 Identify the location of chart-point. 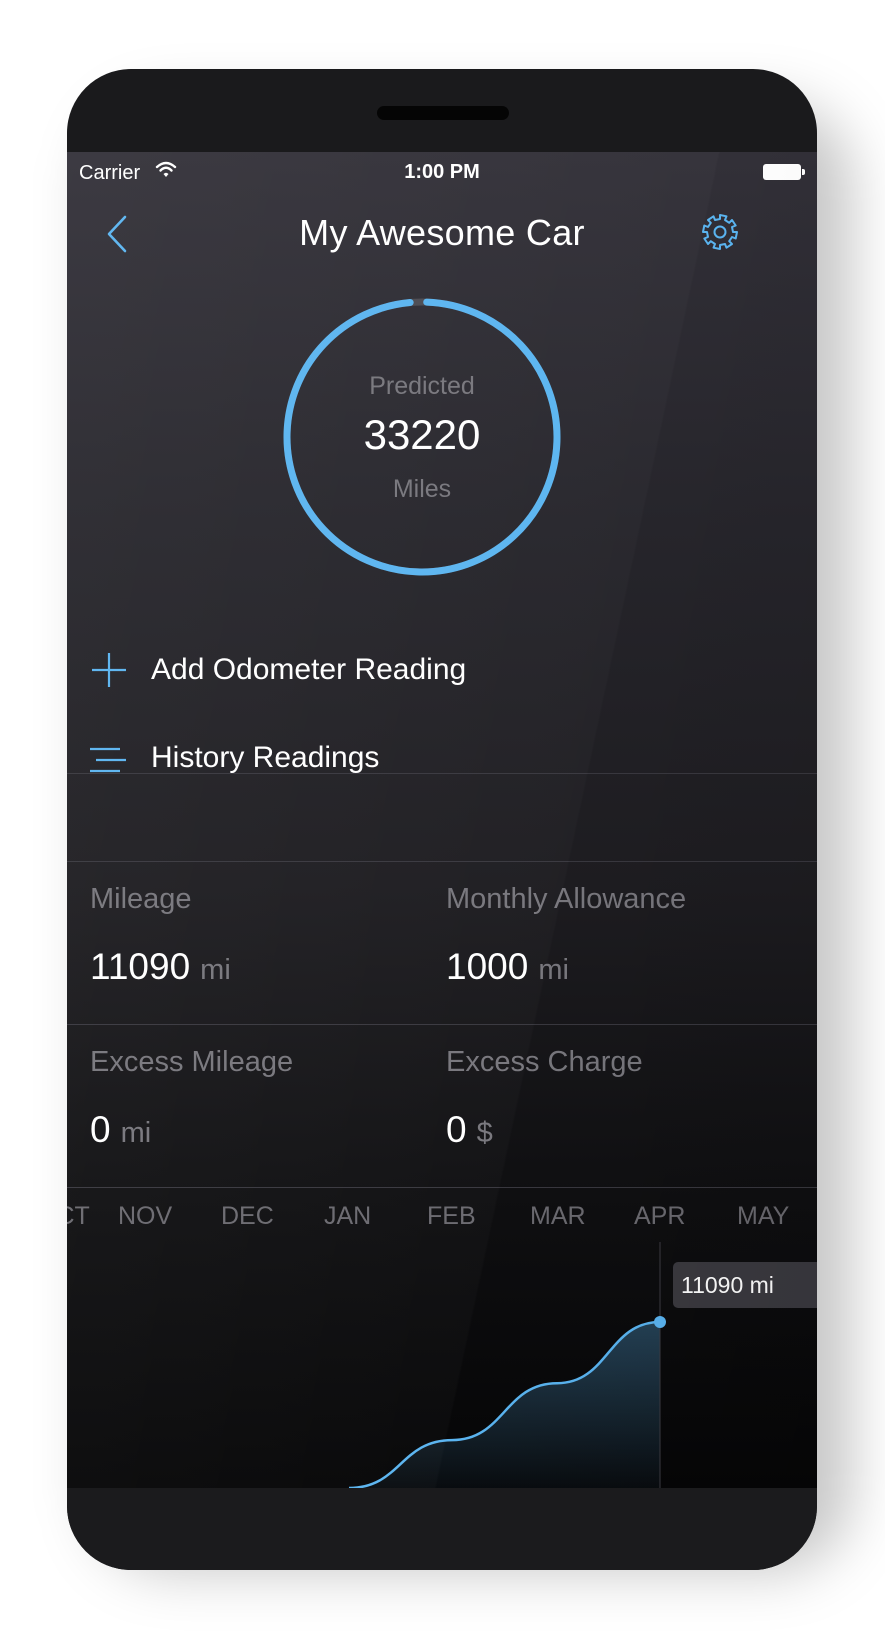
(660, 1322).